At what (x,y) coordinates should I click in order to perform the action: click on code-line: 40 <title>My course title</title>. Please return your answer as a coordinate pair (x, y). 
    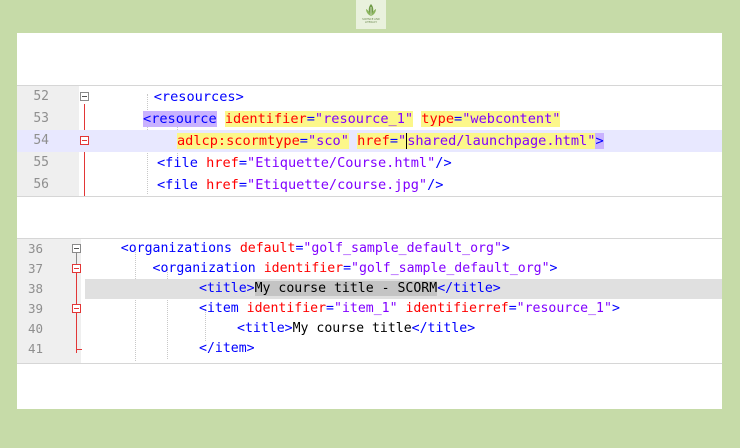
    Looking at the image, I should click on (369, 329).